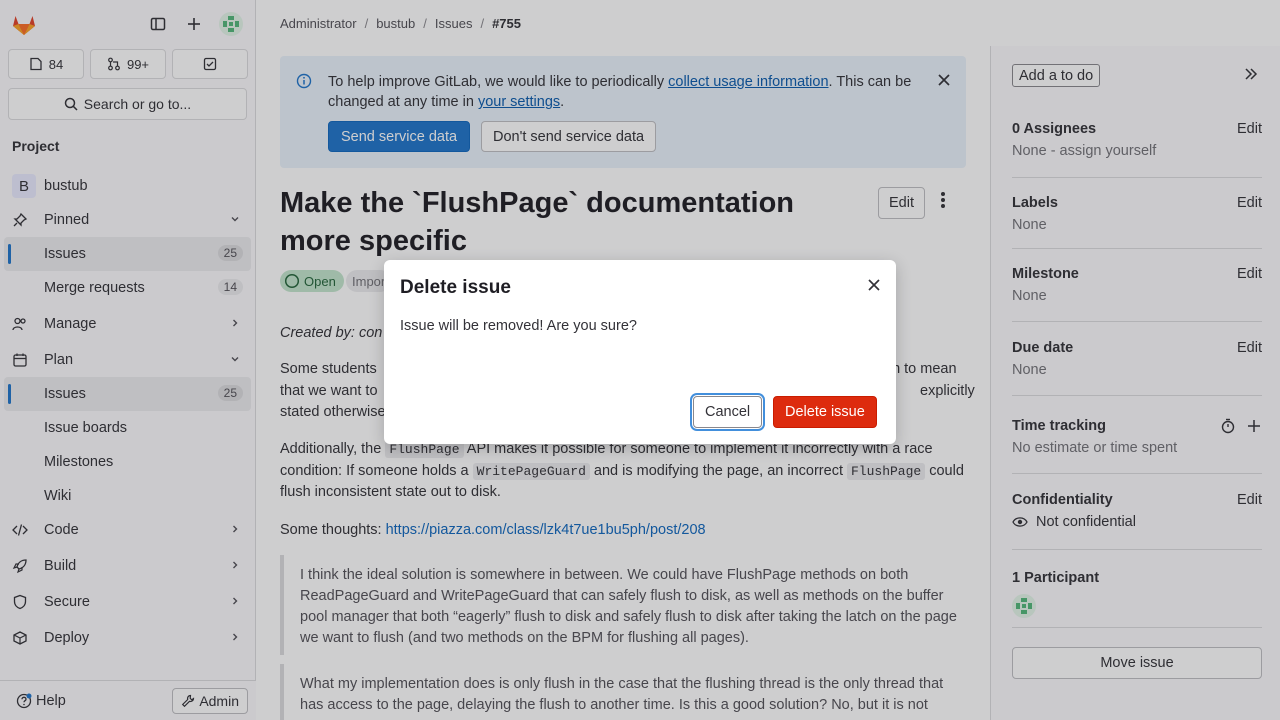 This screenshot has width=1280, height=720. Describe the element at coordinates (518, 326) in the screenshot. I see `modal-body-text: Issue will be removed! Are you sure?` at that location.